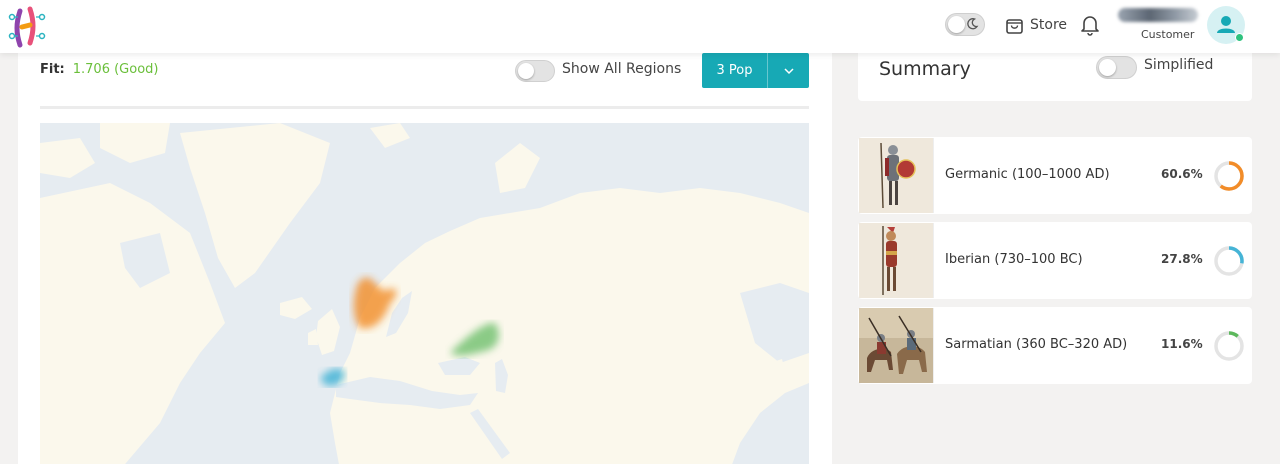 Image resolution: width=1280 pixels, height=464 pixels. What do you see at coordinates (1049, 25) in the screenshot?
I see `store-label: Store` at bounding box center [1049, 25].